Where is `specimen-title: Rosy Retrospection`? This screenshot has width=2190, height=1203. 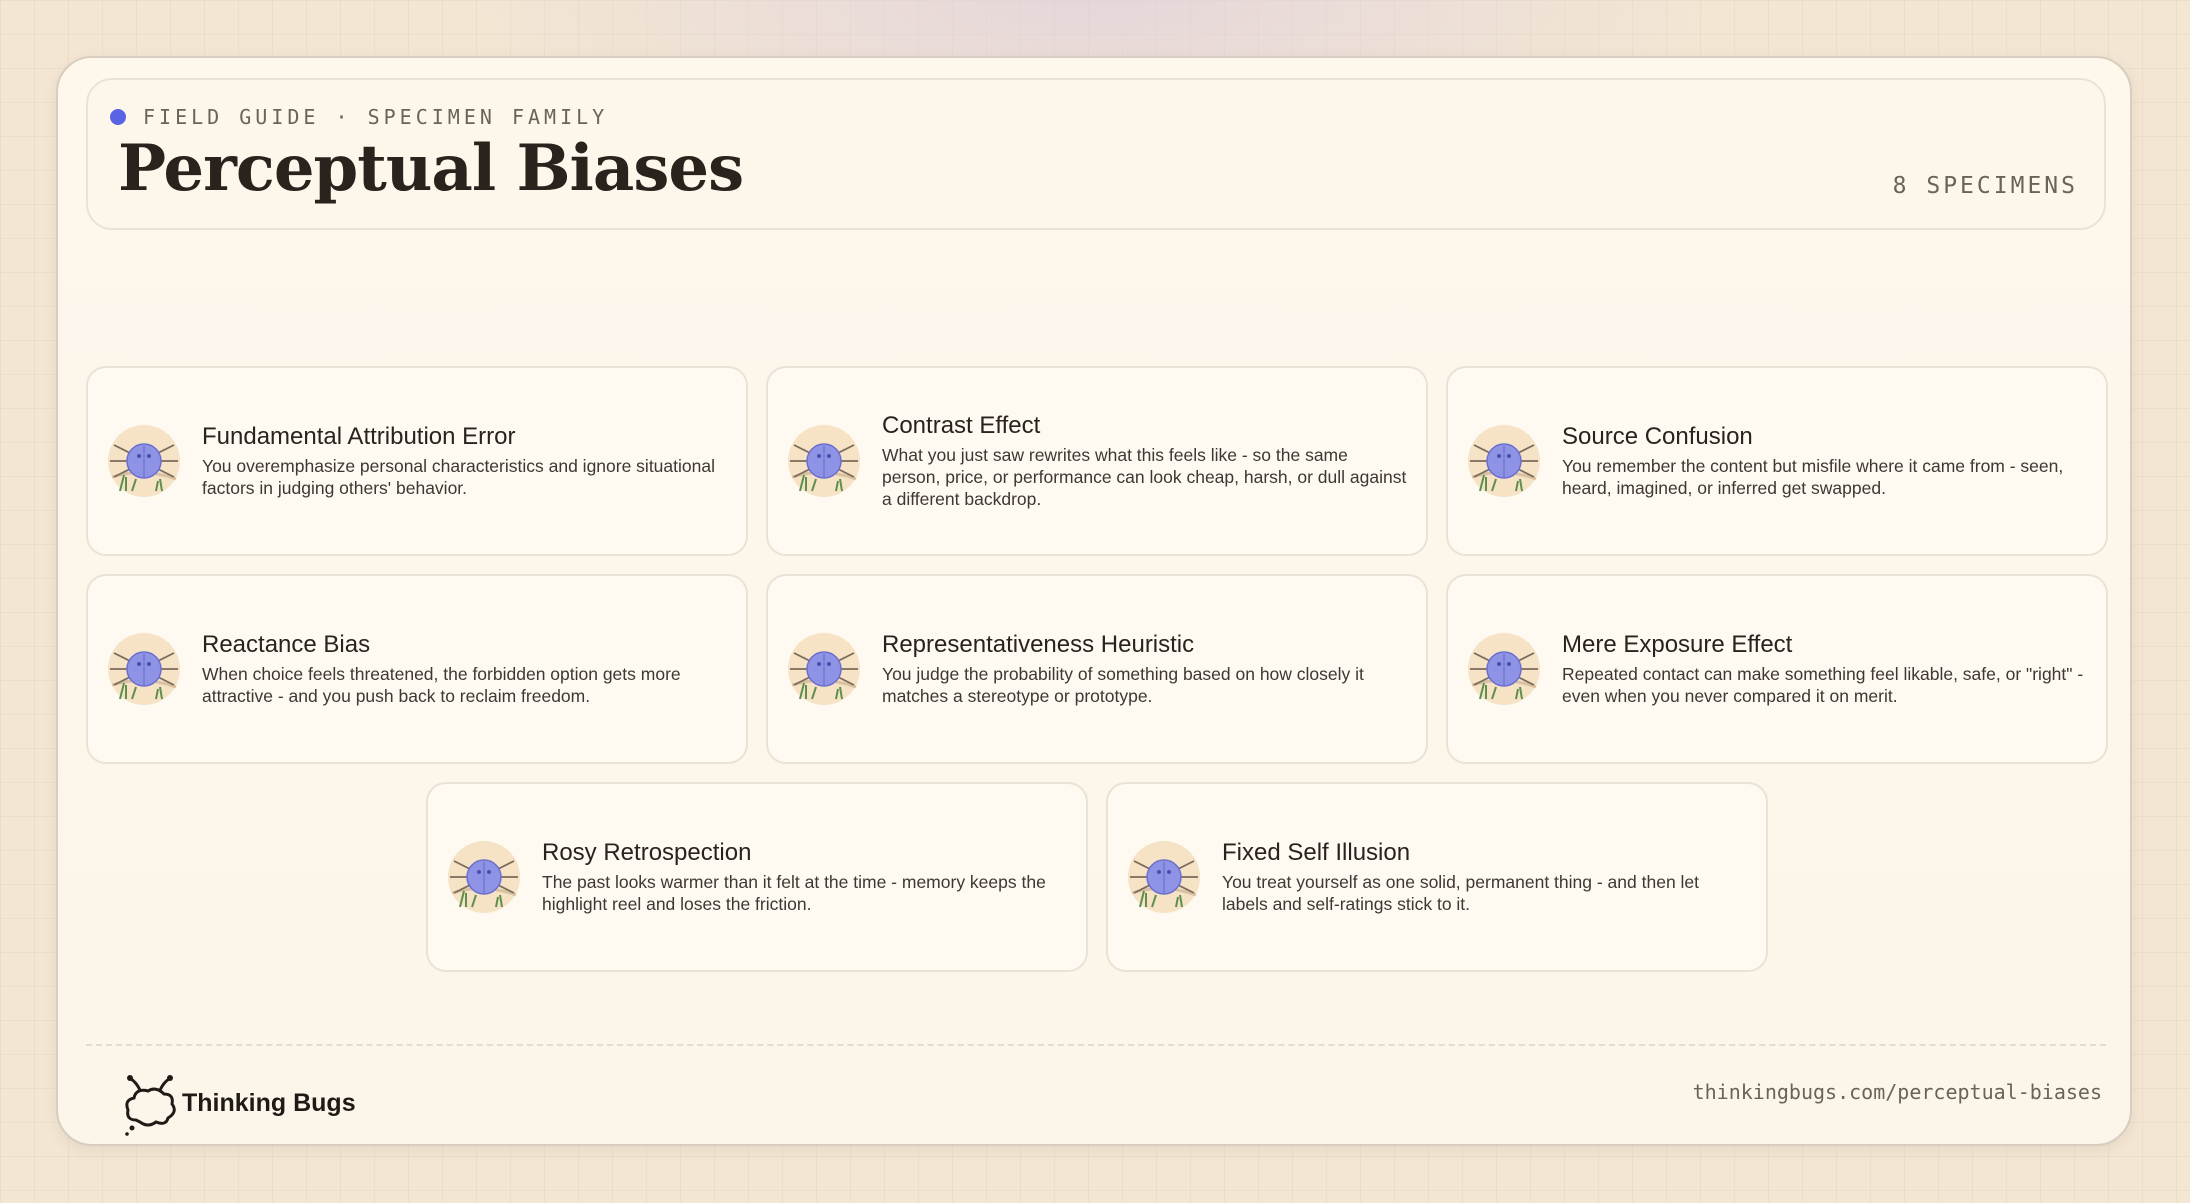
specimen-title: Rosy Retrospection is located at coordinates (647, 852).